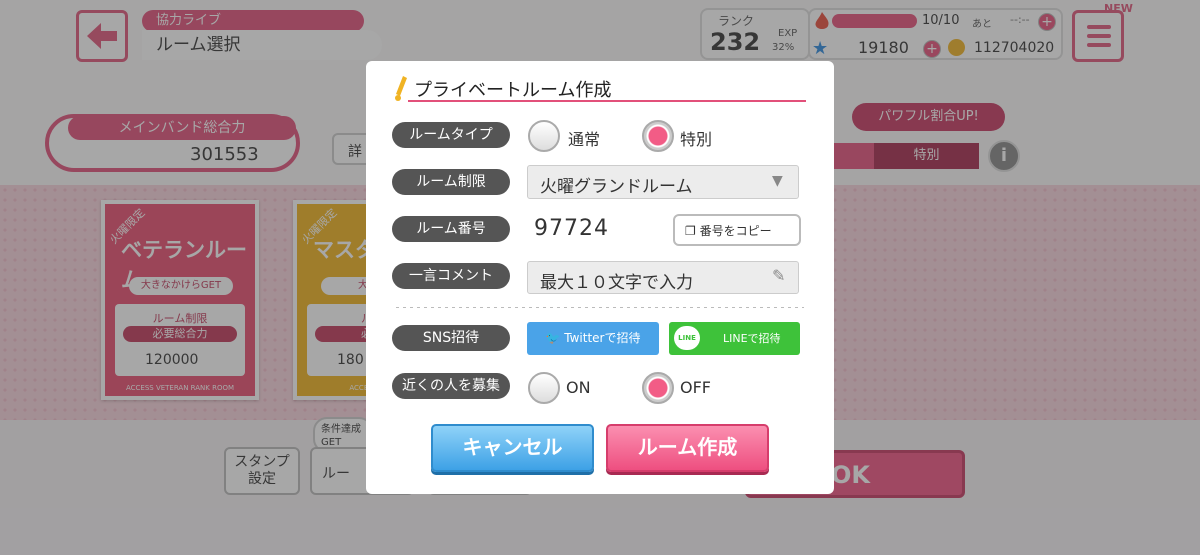  I want to click on nearby-recruit-label: 近くの人を募集, so click(451, 386).